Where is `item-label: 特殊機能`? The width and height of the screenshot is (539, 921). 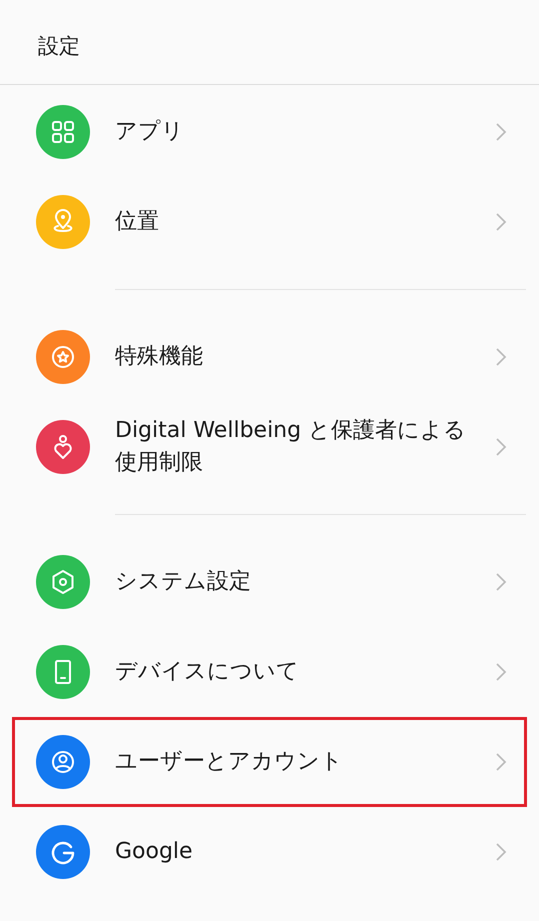
item-label: 特殊機能 is located at coordinates (159, 357).